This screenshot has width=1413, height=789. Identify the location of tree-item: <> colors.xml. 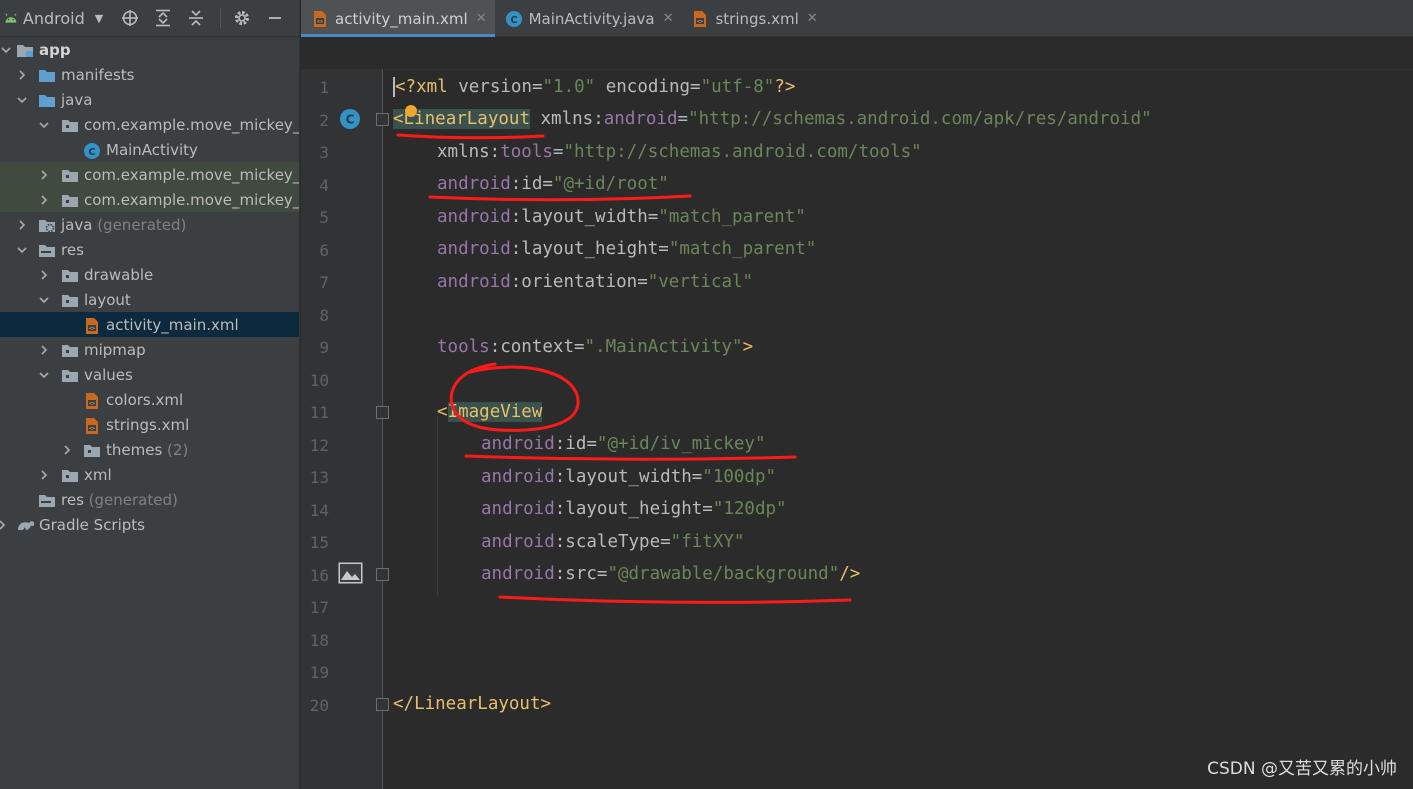
(149, 399).